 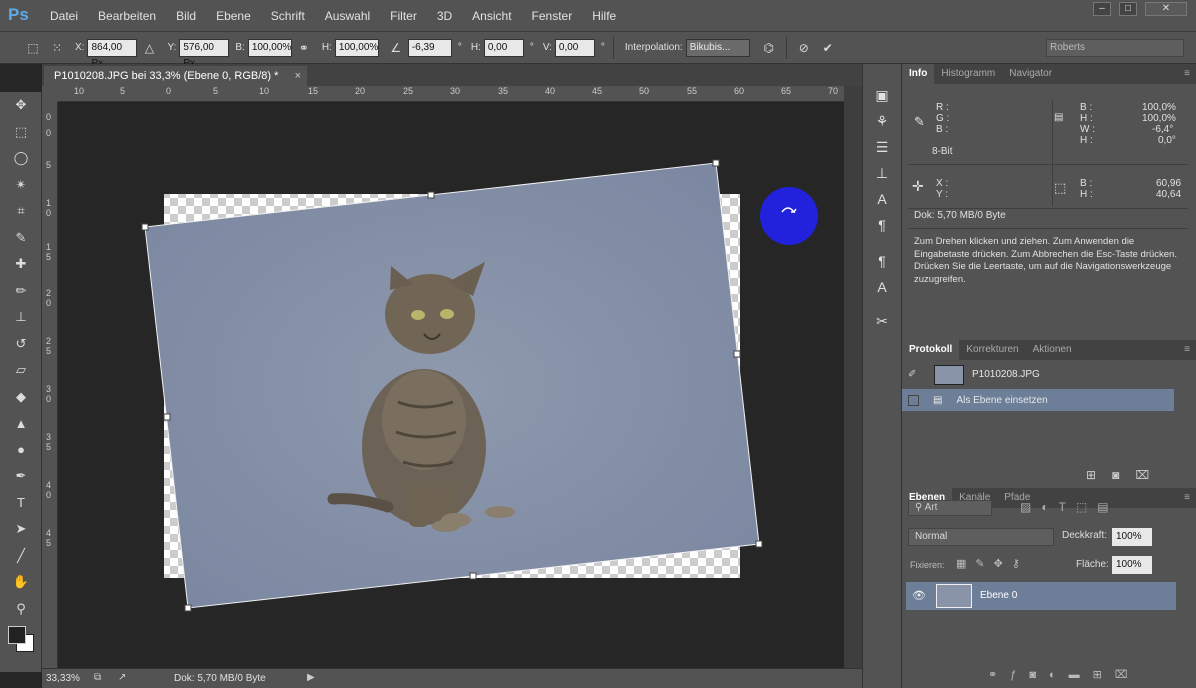 I want to click on y-field: 576,00 Px, so click(x=204, y=53).